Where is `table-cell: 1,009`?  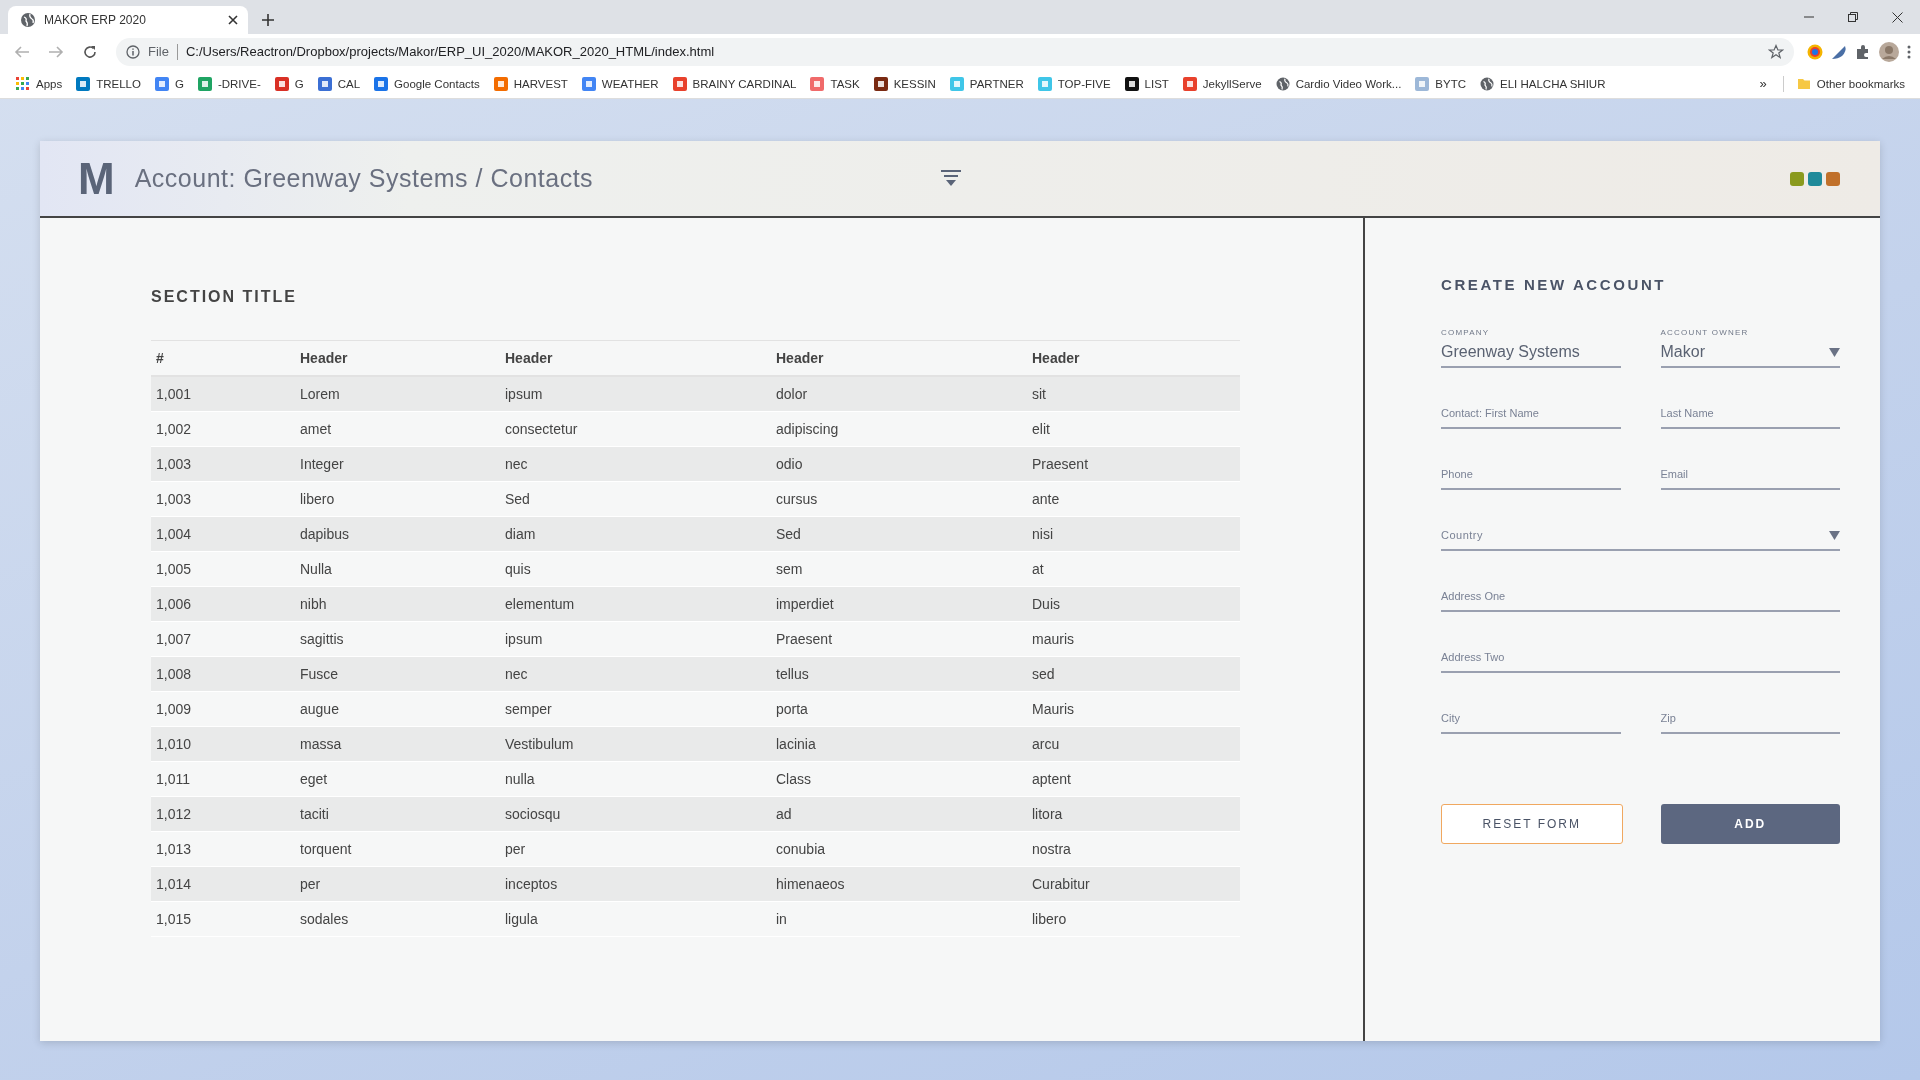 table-cell: 1,009 is located at coordinates (223, 709).